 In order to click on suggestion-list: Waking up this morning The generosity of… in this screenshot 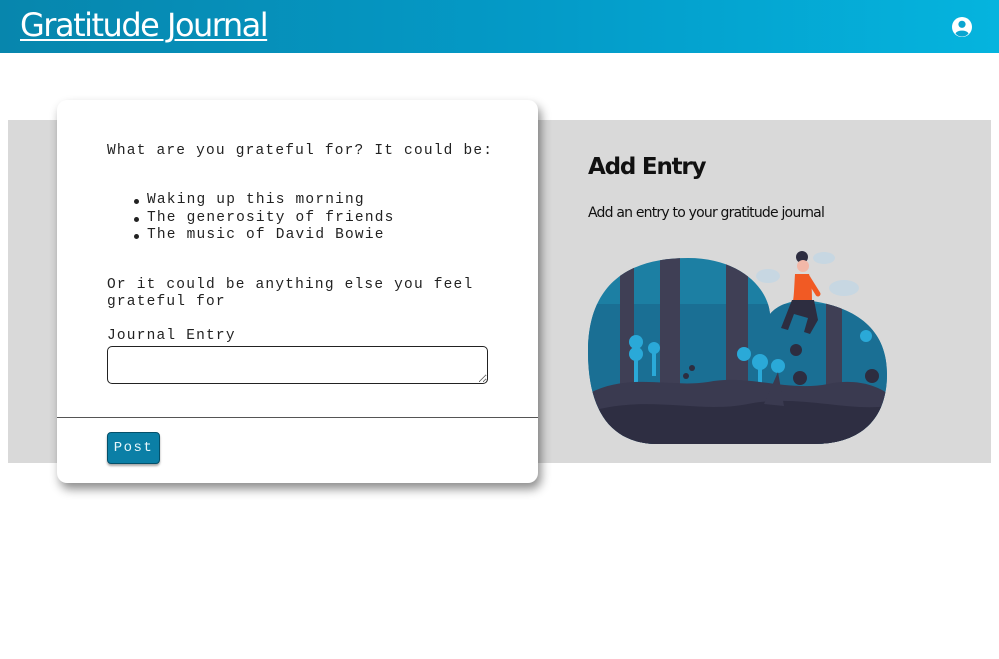, I will do `click(251, 218)`.